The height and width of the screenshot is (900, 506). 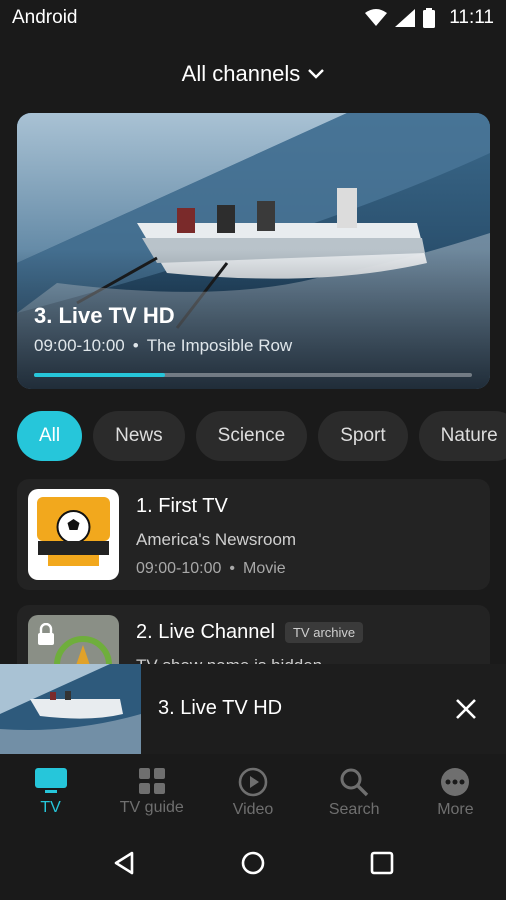 I want to click on filter-chip-sport: Sport, so click(x=363, y=436).